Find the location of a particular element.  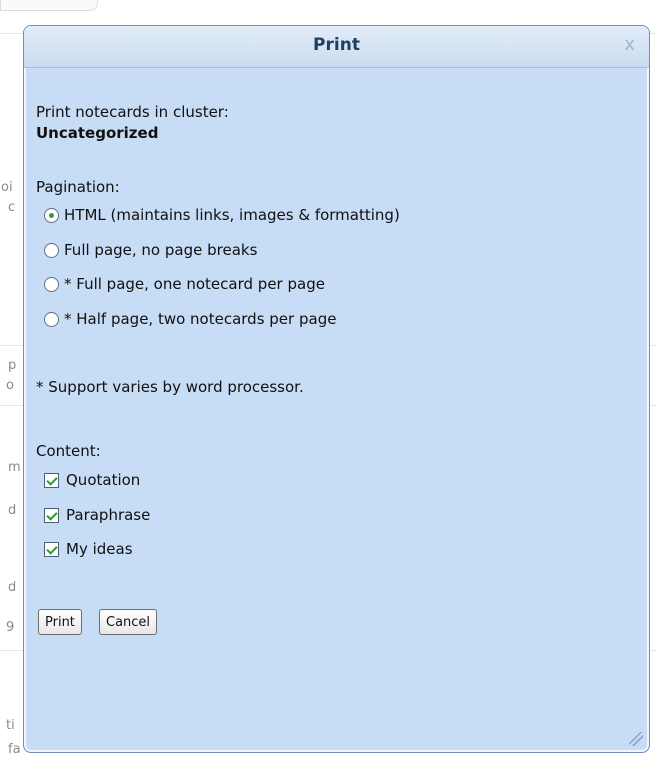

content-option-quotation: Quotation is located at coordinates (92, 480).